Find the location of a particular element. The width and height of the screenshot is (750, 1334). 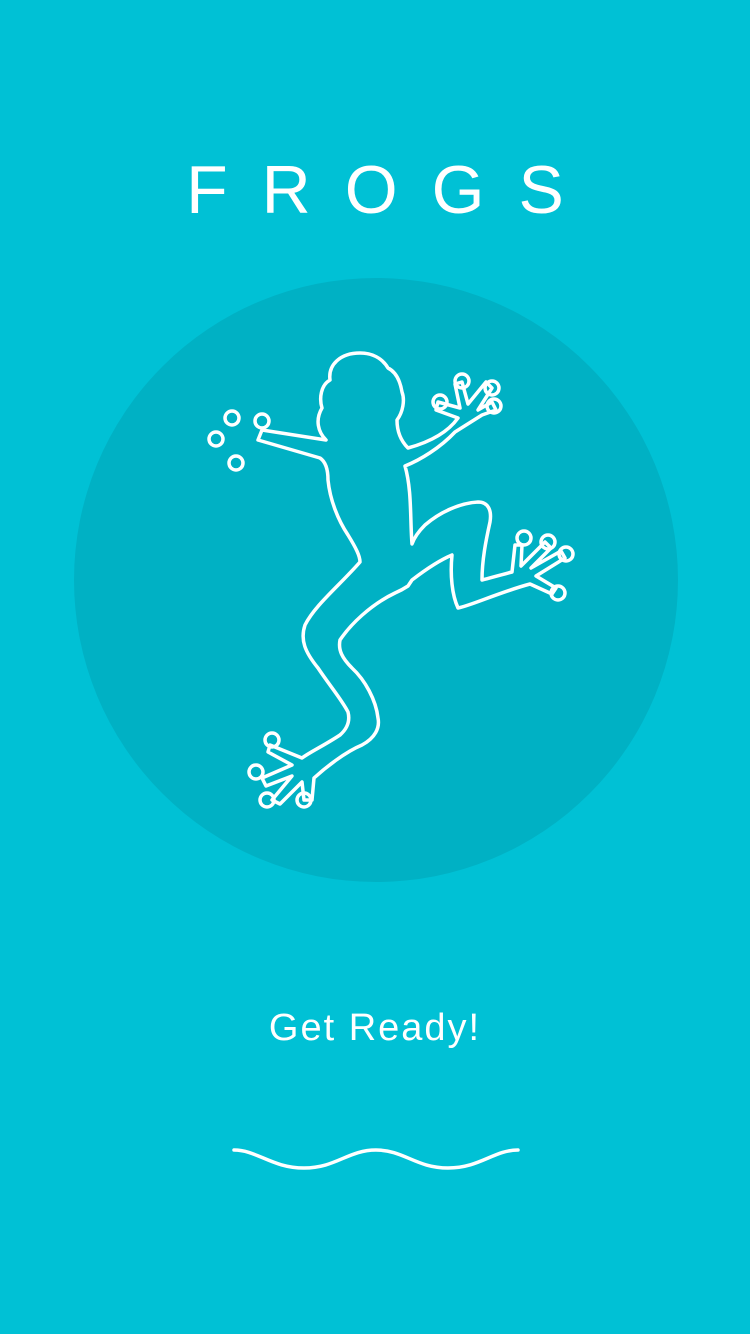

status-message: Get Ready! is located at coordinates (375, 1028).